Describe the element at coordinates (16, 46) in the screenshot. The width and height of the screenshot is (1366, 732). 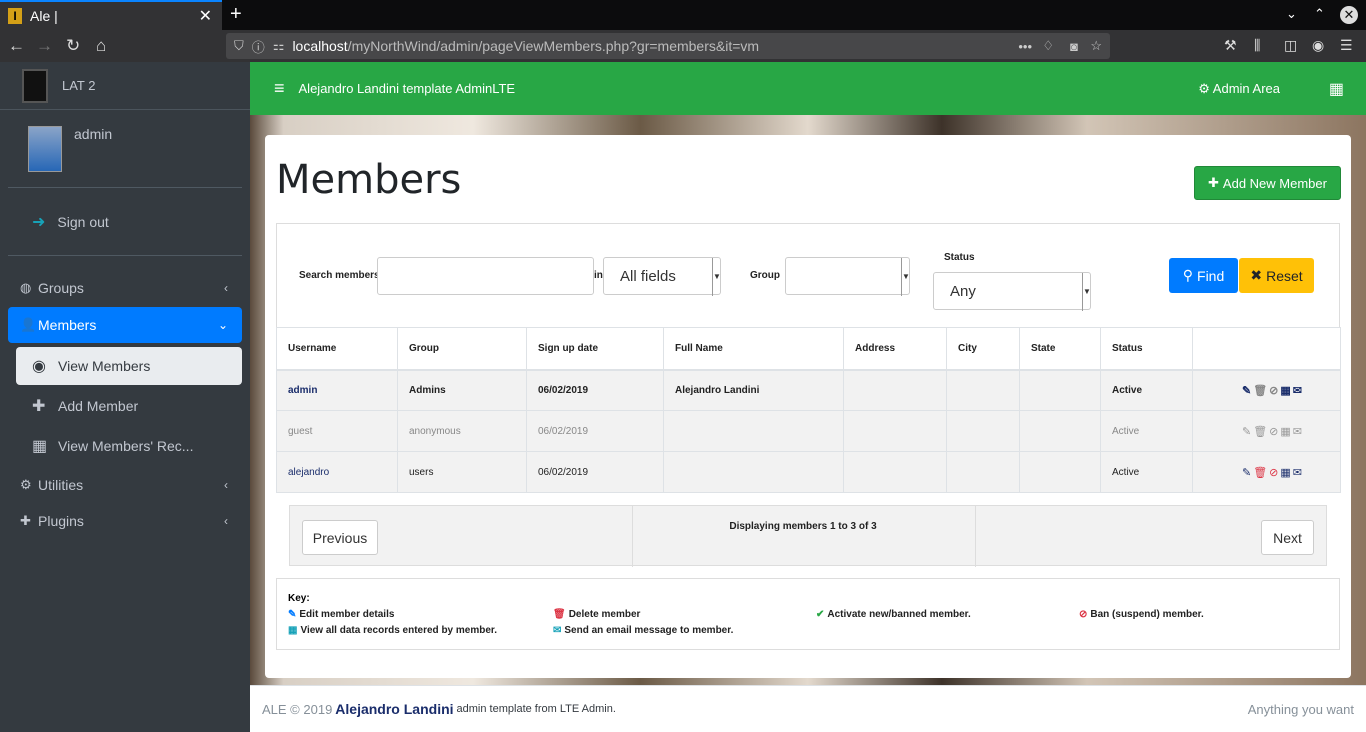
I see `back-icon: ←` at that location.